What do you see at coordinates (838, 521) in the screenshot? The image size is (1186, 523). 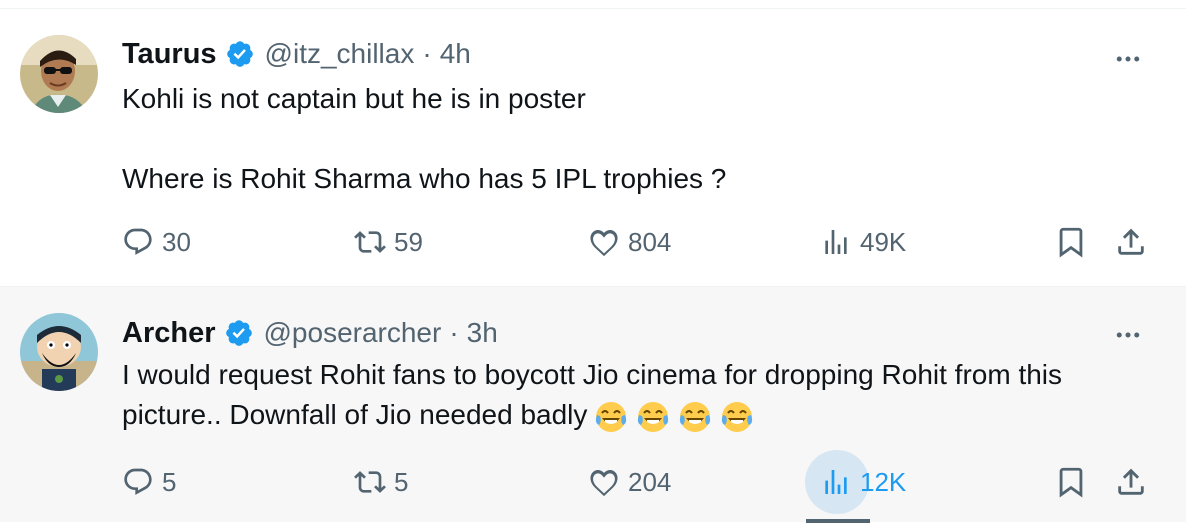 I see `tooltip-edge` at bounding box center [838, 521].